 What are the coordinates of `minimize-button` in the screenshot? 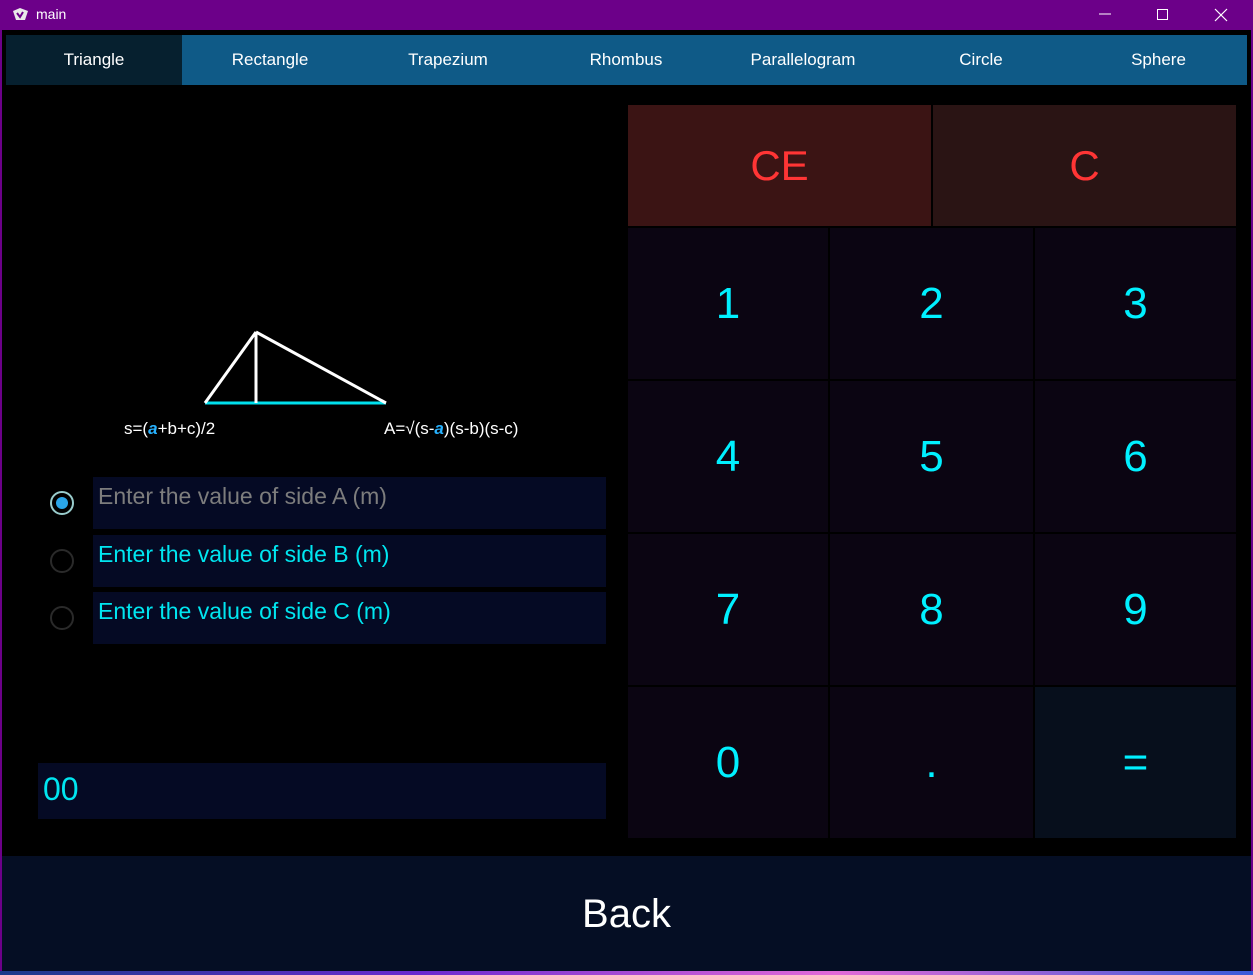 It's located at (1105, 15).